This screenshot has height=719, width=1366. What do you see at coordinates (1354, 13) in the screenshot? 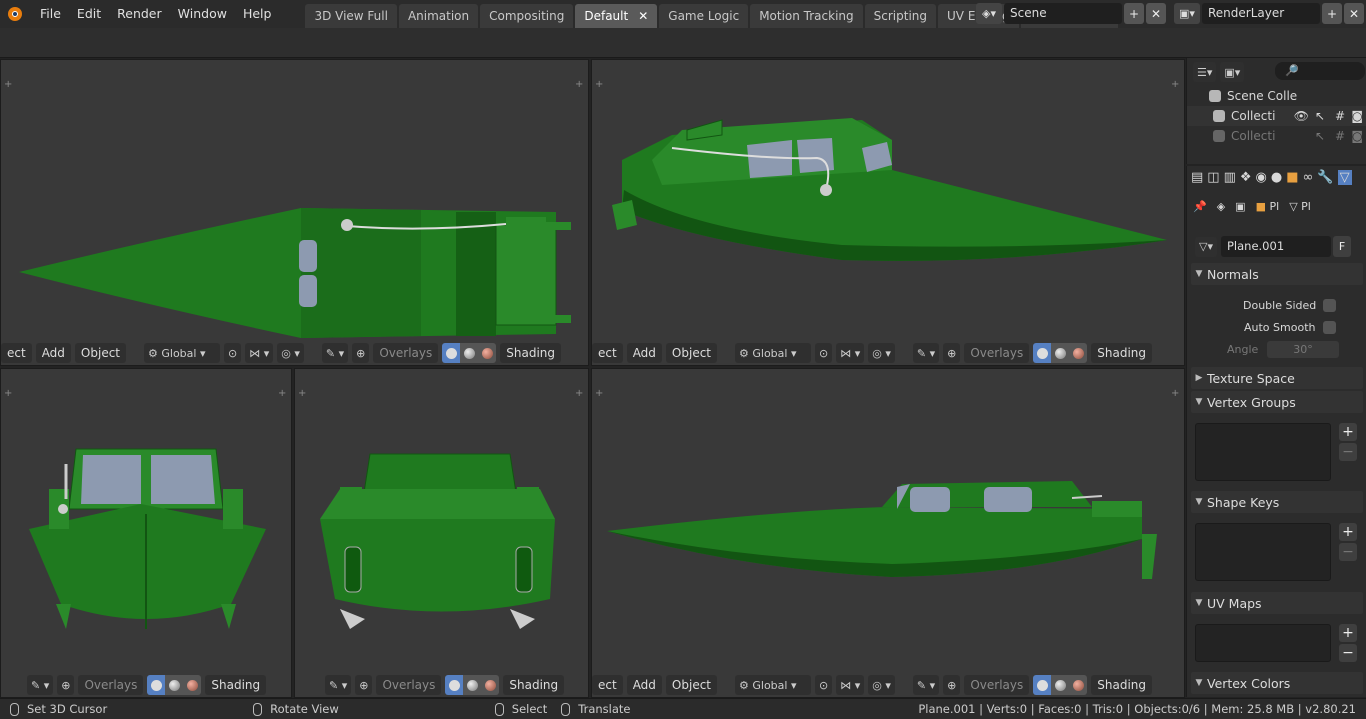
I see `view-layer-remove-icon: ✕` at bounding box center [1354, 13].